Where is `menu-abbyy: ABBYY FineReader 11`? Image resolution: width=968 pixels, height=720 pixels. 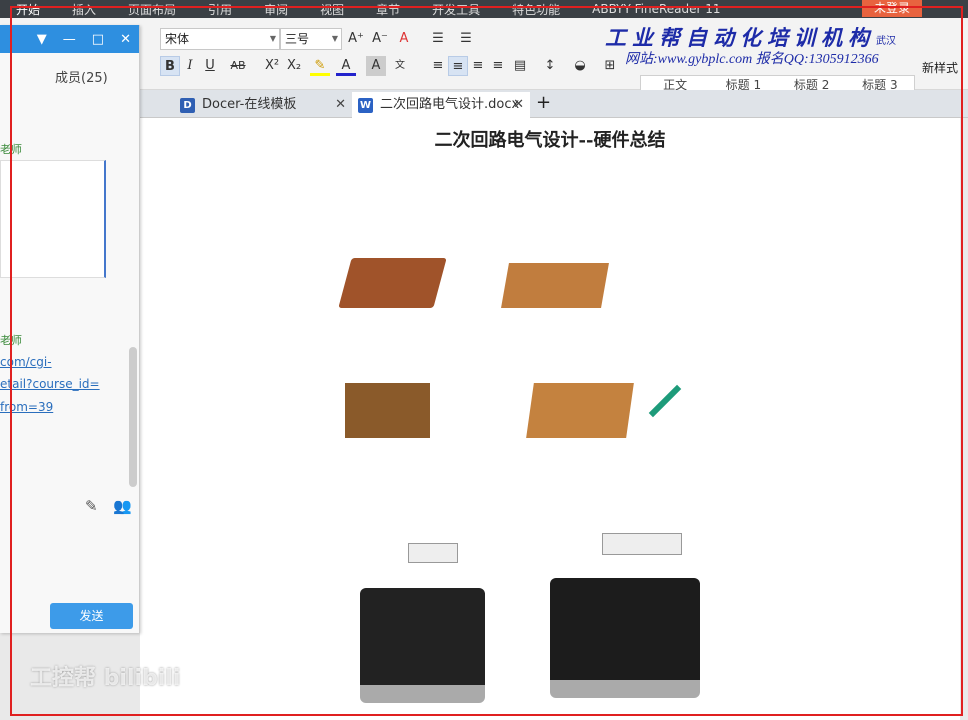
menu-abbyy: ABBYY FineReader 11 is located at coordinates (656, 9).